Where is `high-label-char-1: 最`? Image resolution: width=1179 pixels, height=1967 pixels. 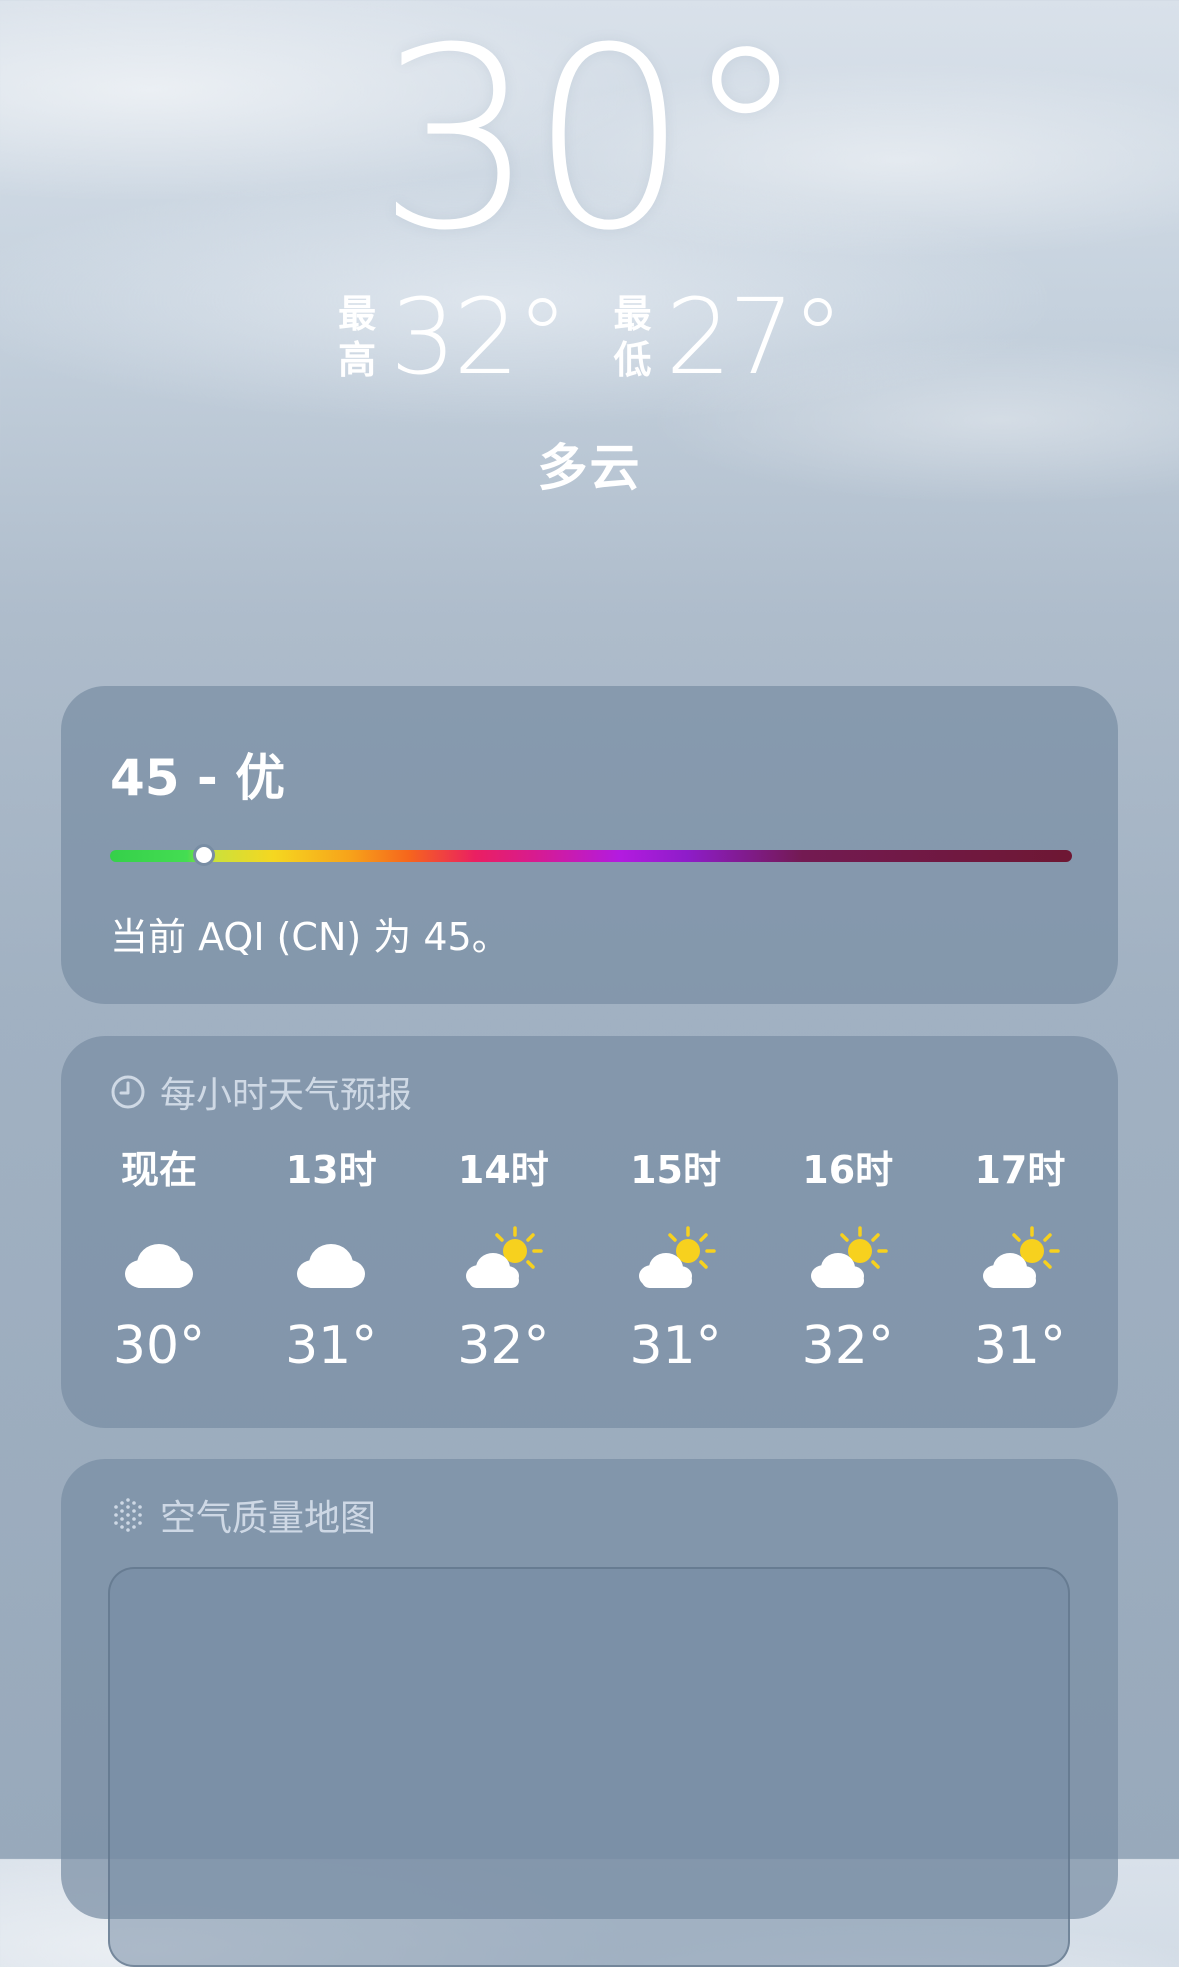 high-label-char-1: 最 is located at coordinates (357, 314).